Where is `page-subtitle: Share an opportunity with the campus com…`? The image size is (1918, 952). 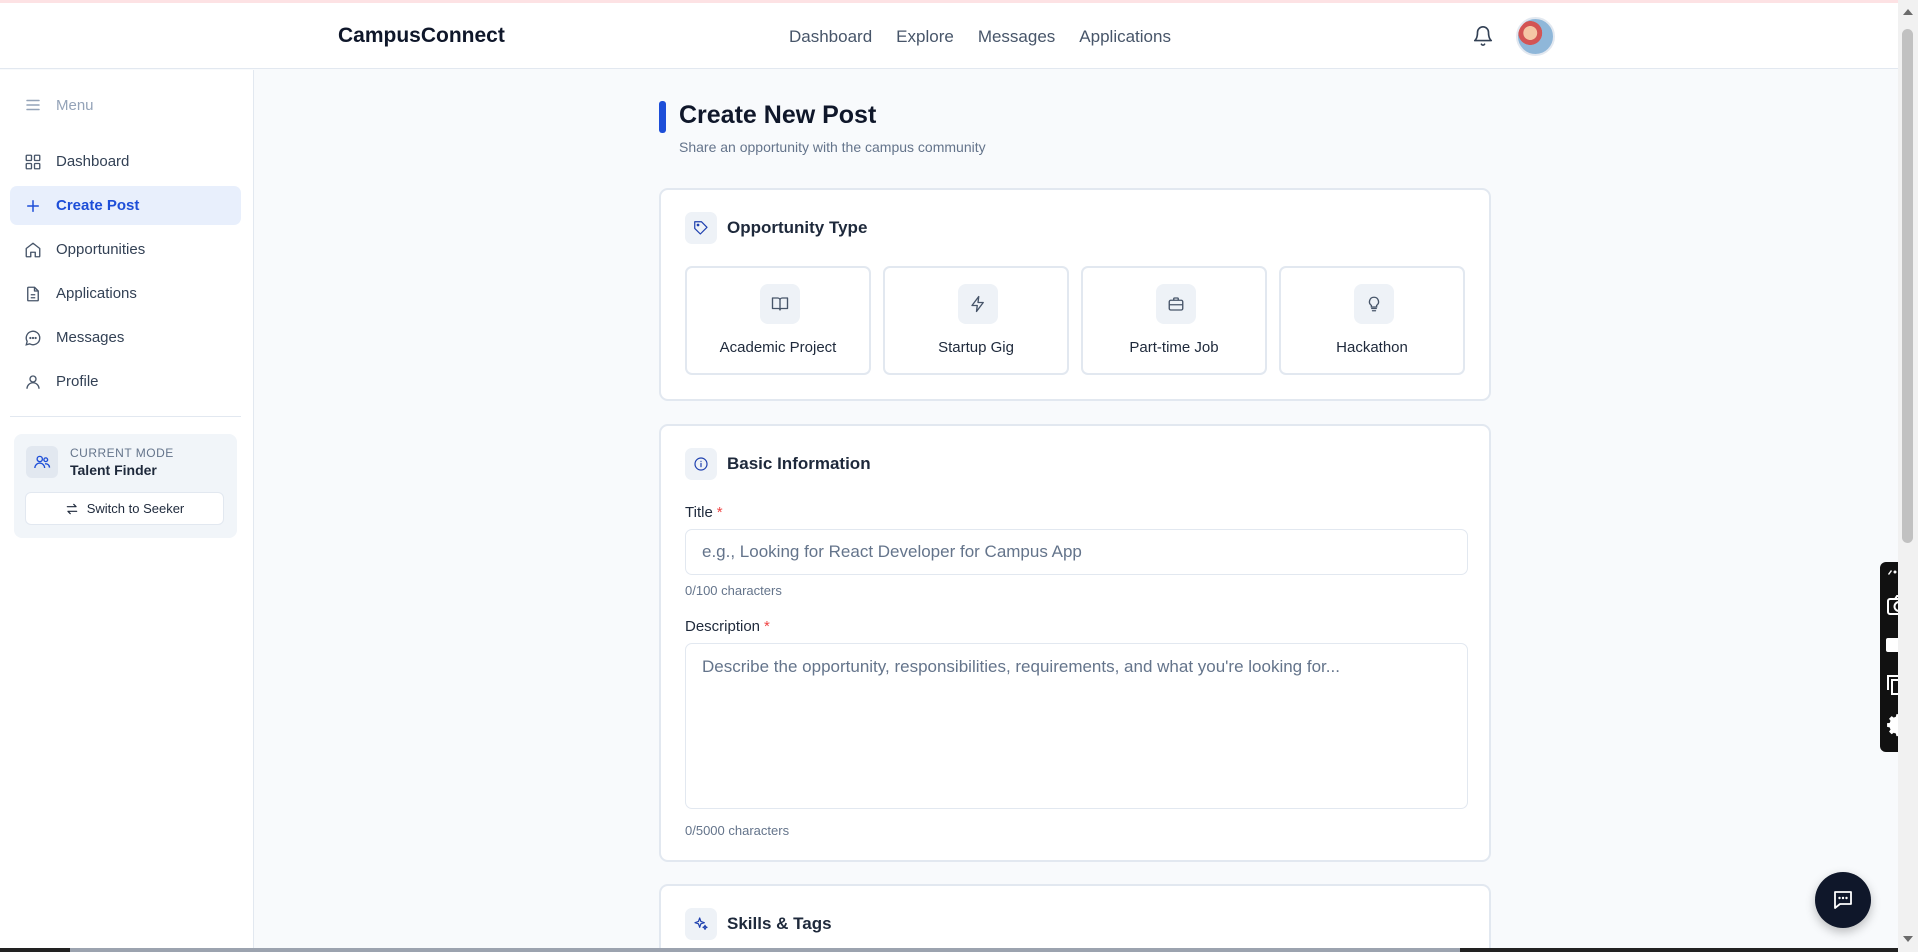
page-subtitle: Share an opportunity with the campus com… is located at coordinates (832, 147).